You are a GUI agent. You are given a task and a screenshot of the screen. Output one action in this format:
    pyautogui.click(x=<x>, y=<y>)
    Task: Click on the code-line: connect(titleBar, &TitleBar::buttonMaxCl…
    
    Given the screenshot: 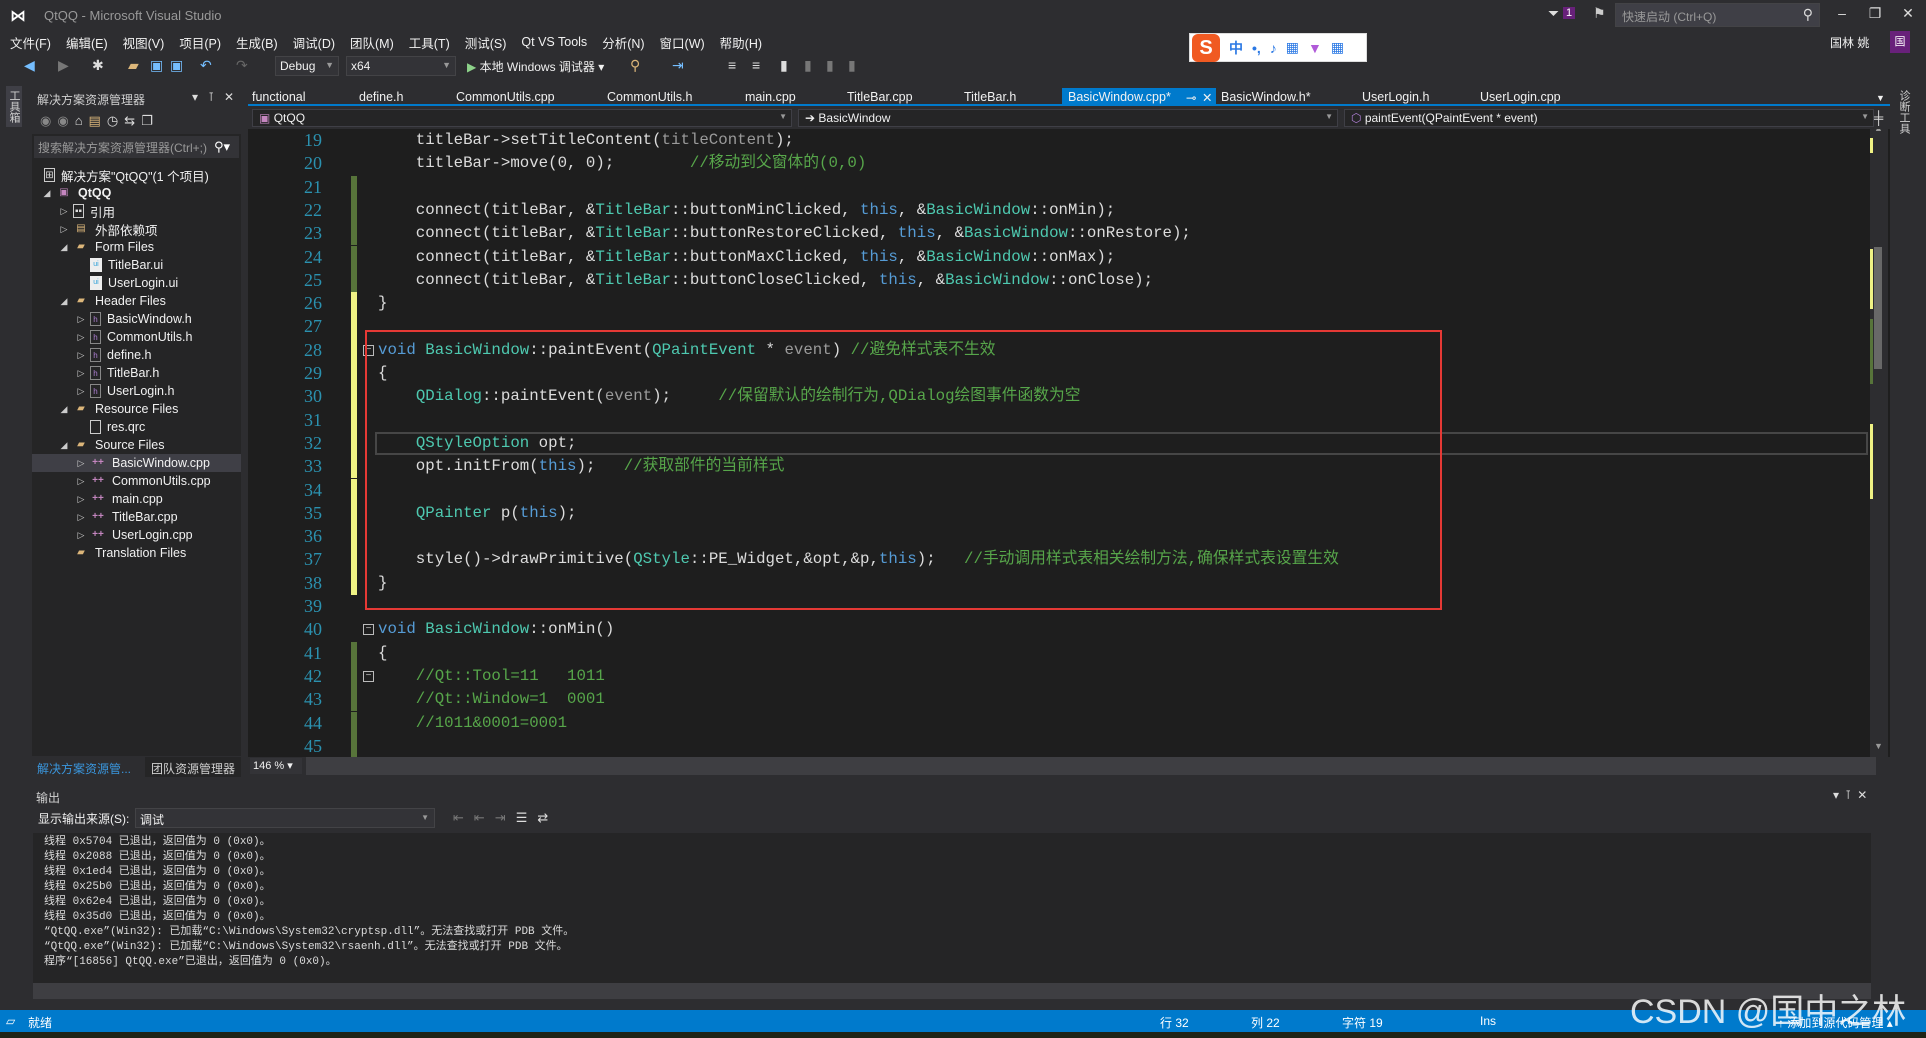 What is the action you would take?
    pyautogui.click(x=746, y=257)
    